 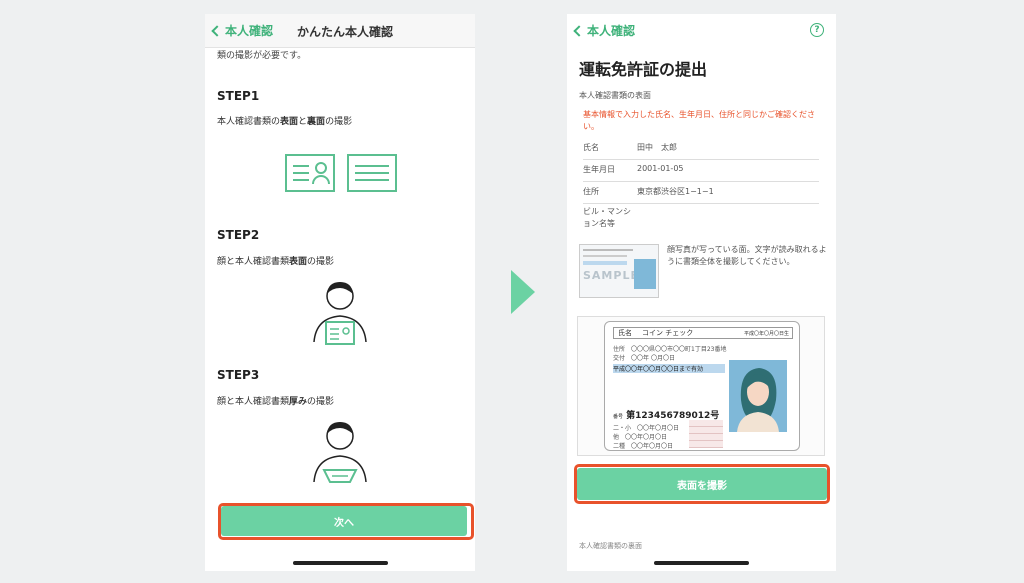 What do you see at coordinates (702, 484) in the screenshot?
I see `capture-front-button: 表面を撮影` at bounding box center [702, 484].